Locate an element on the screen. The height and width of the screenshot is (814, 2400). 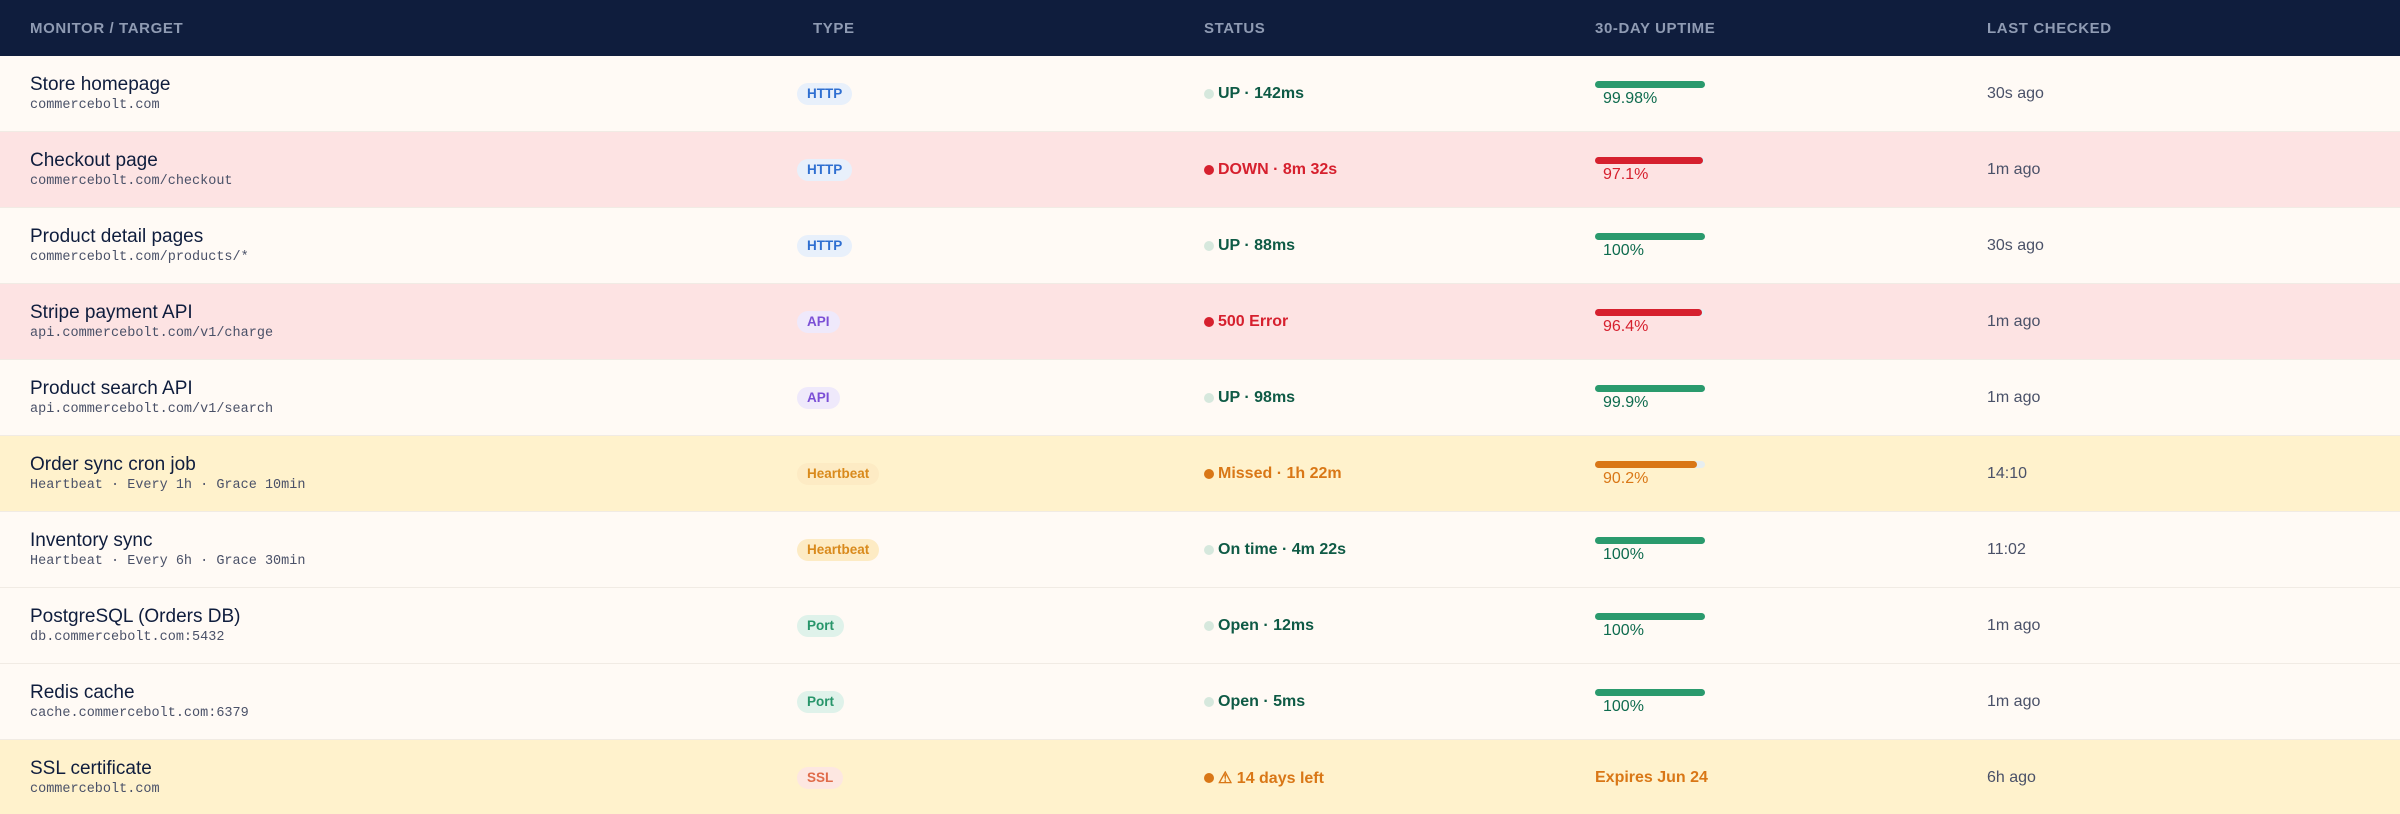
monitor-cell: Redis cache cache.commercebolt.com:6379 is located at coordinates (391, 702).